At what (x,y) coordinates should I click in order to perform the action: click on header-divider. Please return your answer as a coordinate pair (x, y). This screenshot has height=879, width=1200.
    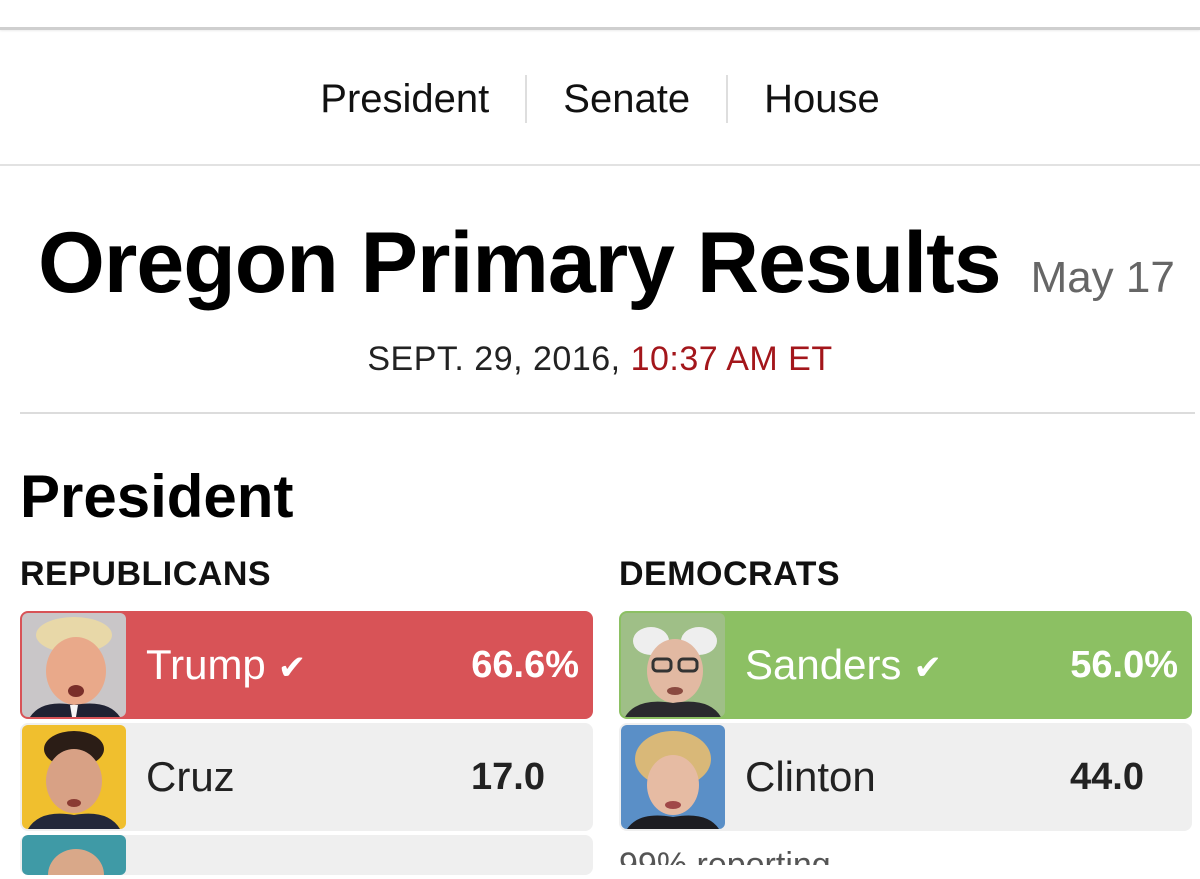
    Looking at the image, I should click on (607, 413).